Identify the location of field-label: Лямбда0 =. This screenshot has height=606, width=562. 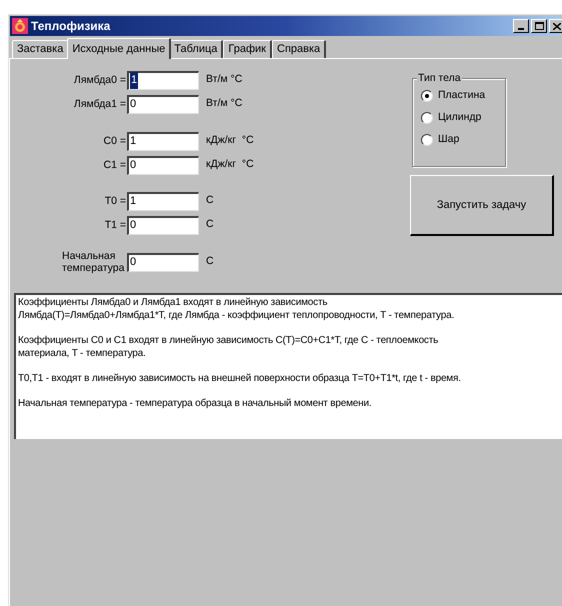
(100, 80).